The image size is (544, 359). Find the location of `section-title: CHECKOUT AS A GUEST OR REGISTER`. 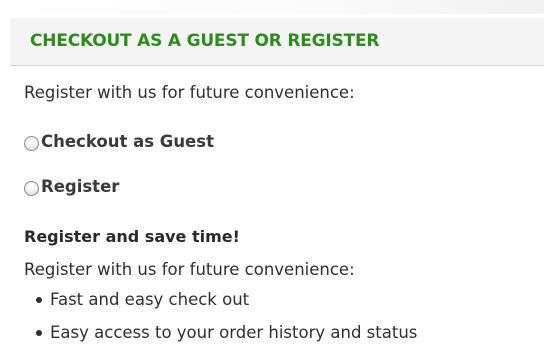

section-title: CHECKOUT AS A GUEST OR REGISTER is located at coordinates (205, 41).